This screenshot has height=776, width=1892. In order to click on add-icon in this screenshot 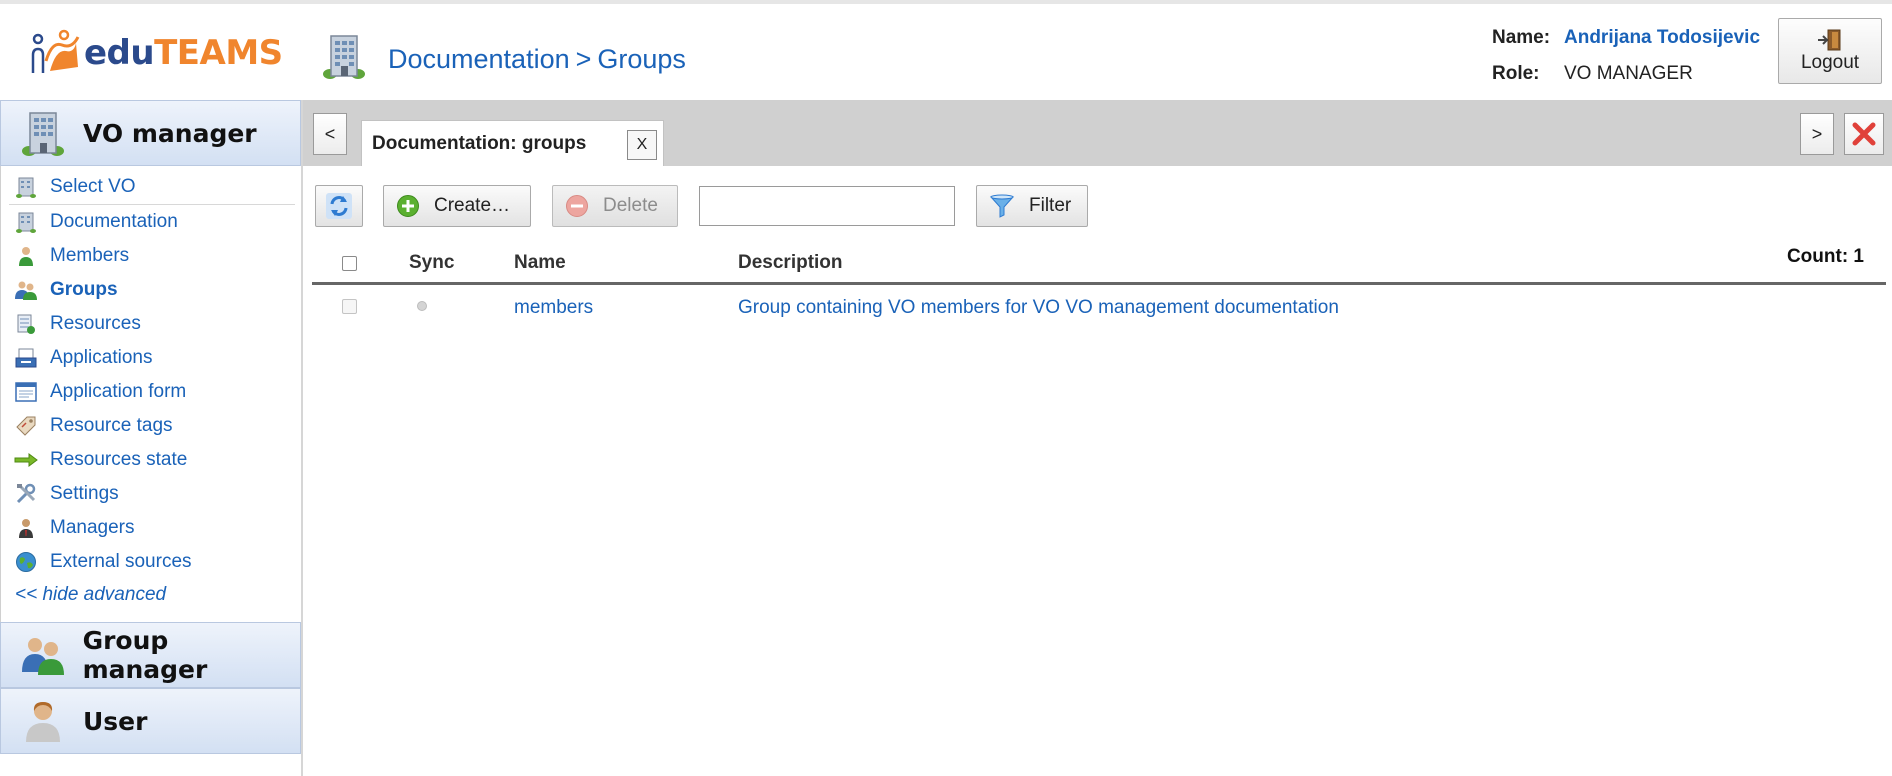, I will do `click(408, 206)`.